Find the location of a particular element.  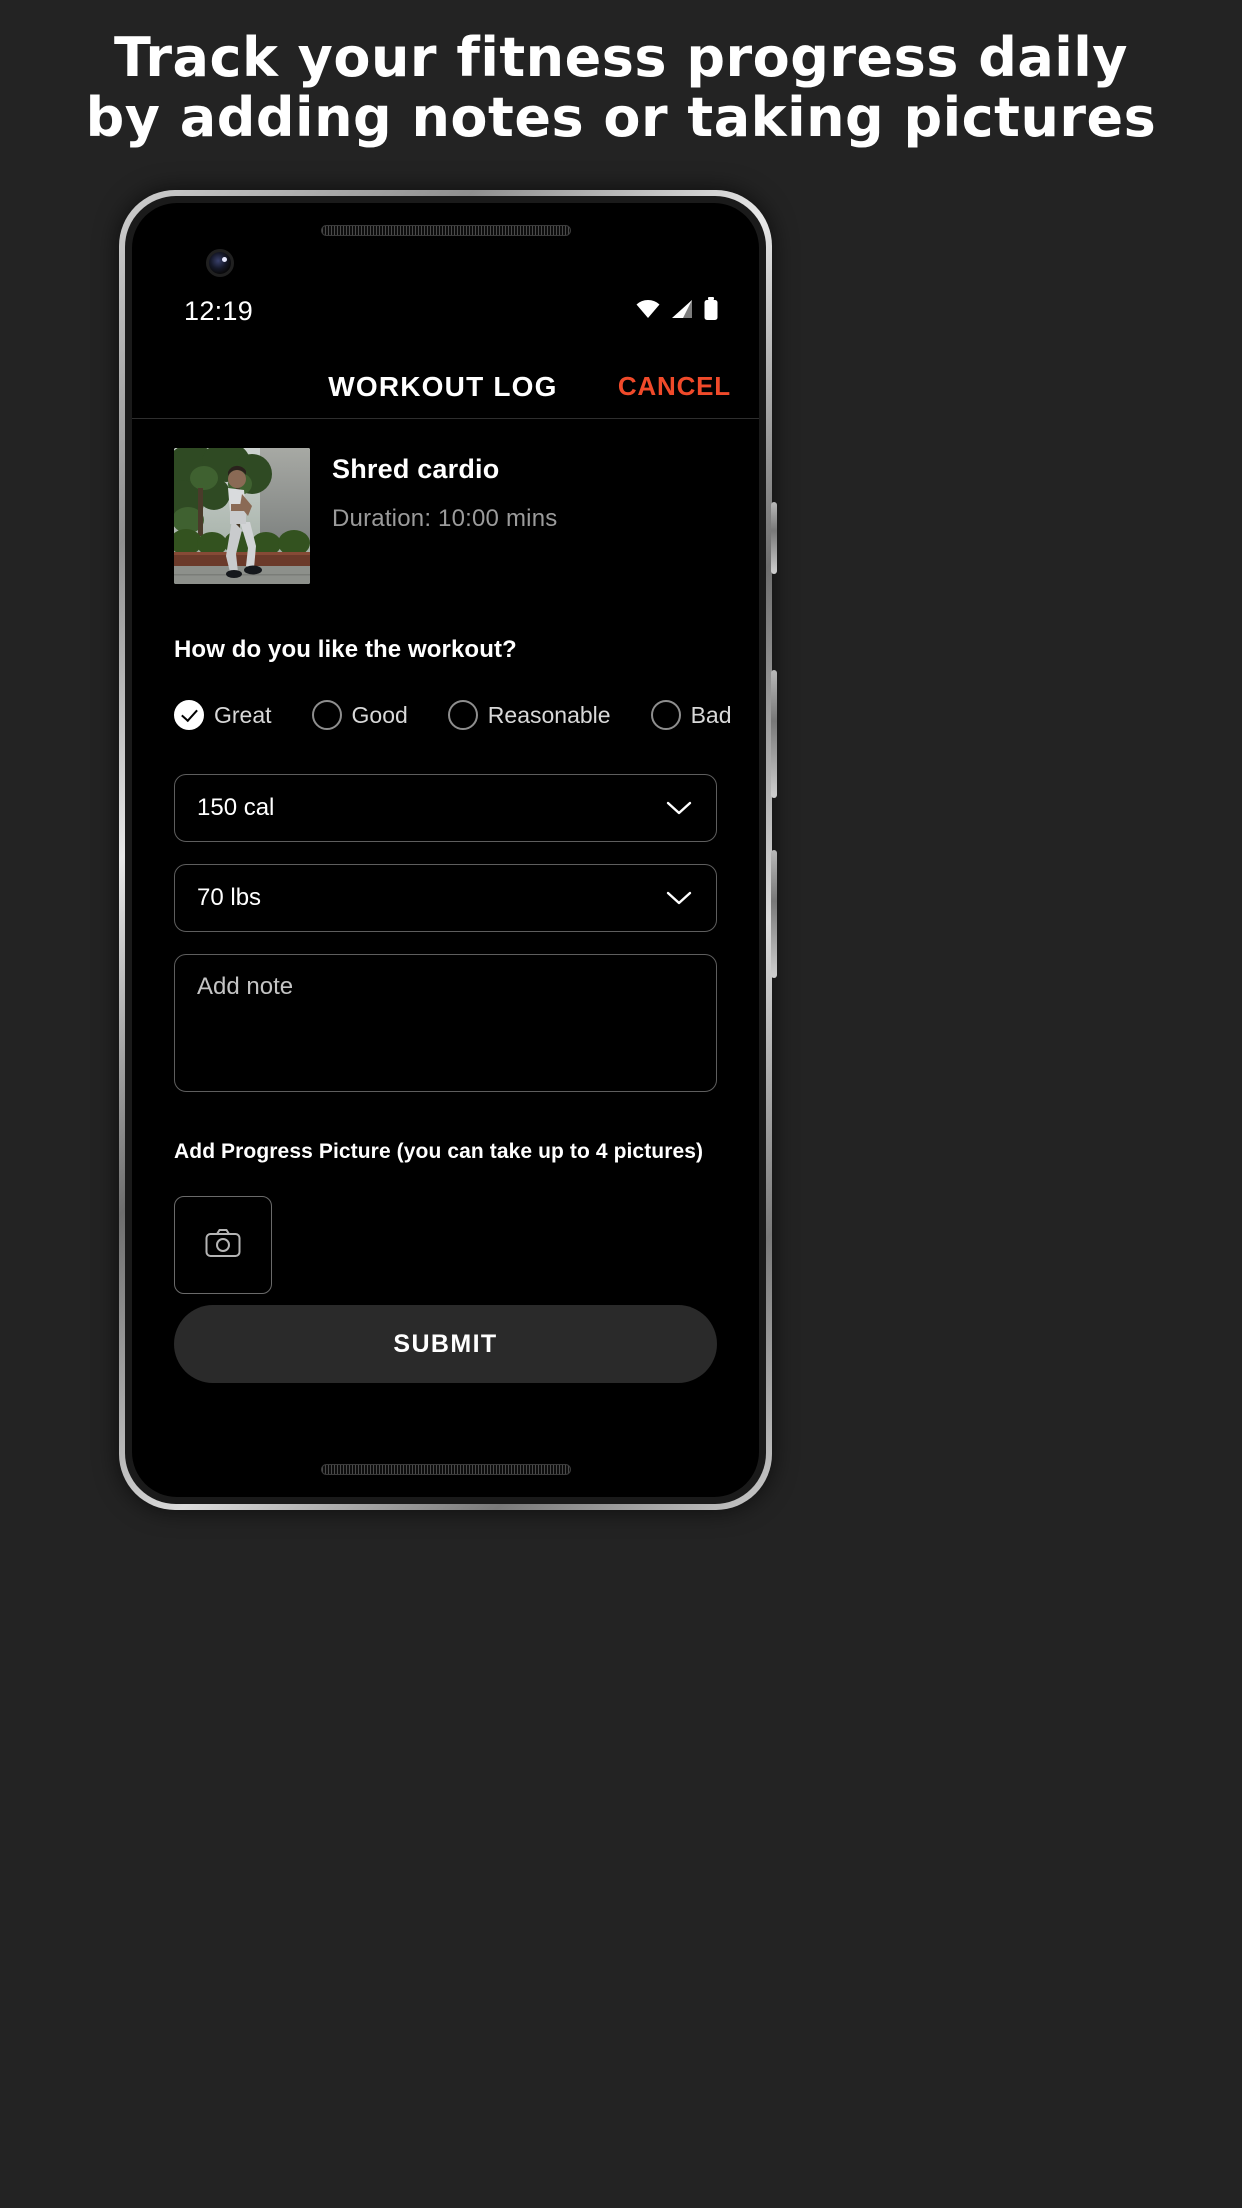

rating-question-label: How do you like the workout? is located at coordinates (345, 649).